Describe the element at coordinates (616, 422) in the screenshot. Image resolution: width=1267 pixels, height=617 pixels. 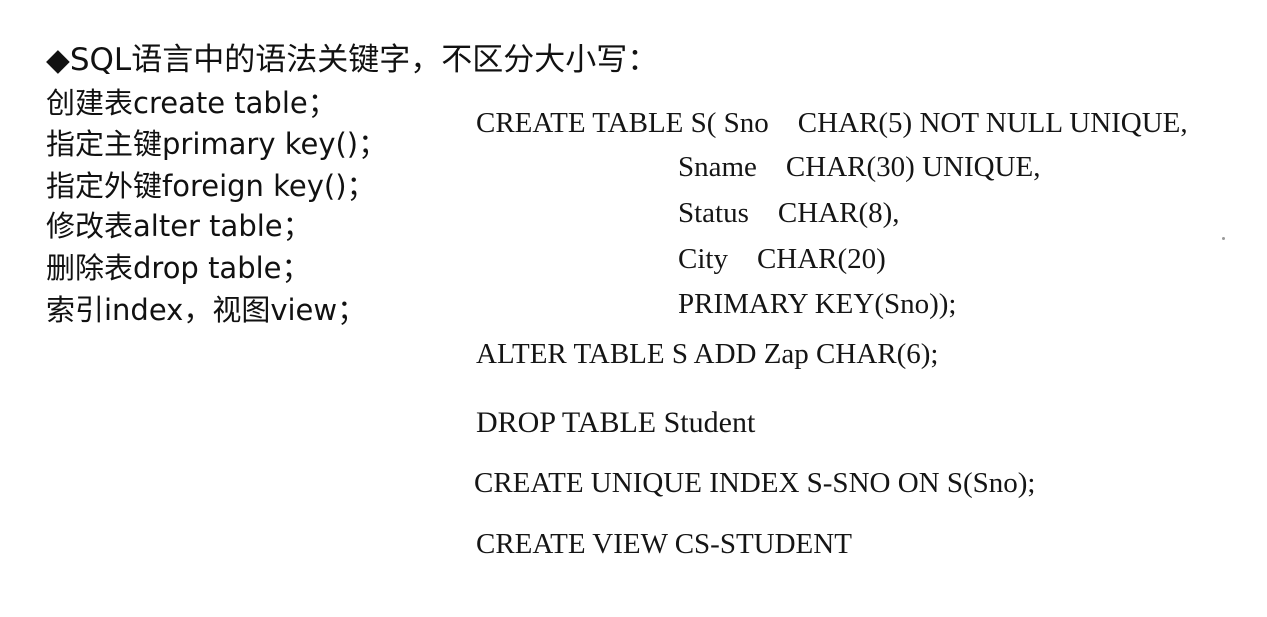
I see `sql-drop-statement: DROP TABLE Student` at that location.